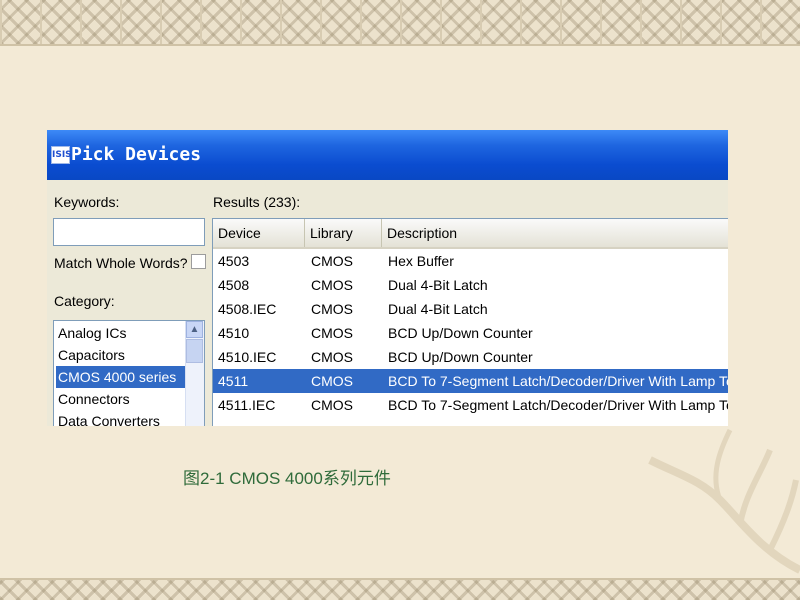 The image size is (800, 600). What do you see at coordinates (247, 357) in the screenshot?
I see `device-cell: 4510.IEC` at bounding box center [247, 357].